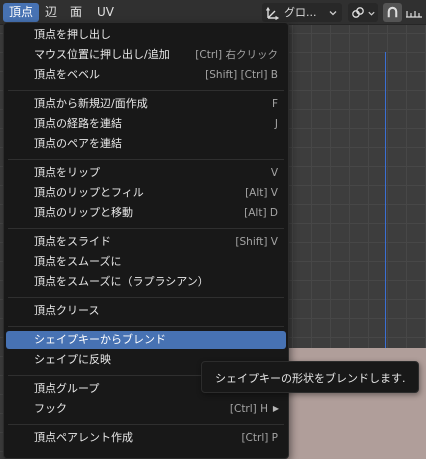  I want to click on menu-item-slide-vertices: 頂点をスライド [Shift] V, so click(146, 242).